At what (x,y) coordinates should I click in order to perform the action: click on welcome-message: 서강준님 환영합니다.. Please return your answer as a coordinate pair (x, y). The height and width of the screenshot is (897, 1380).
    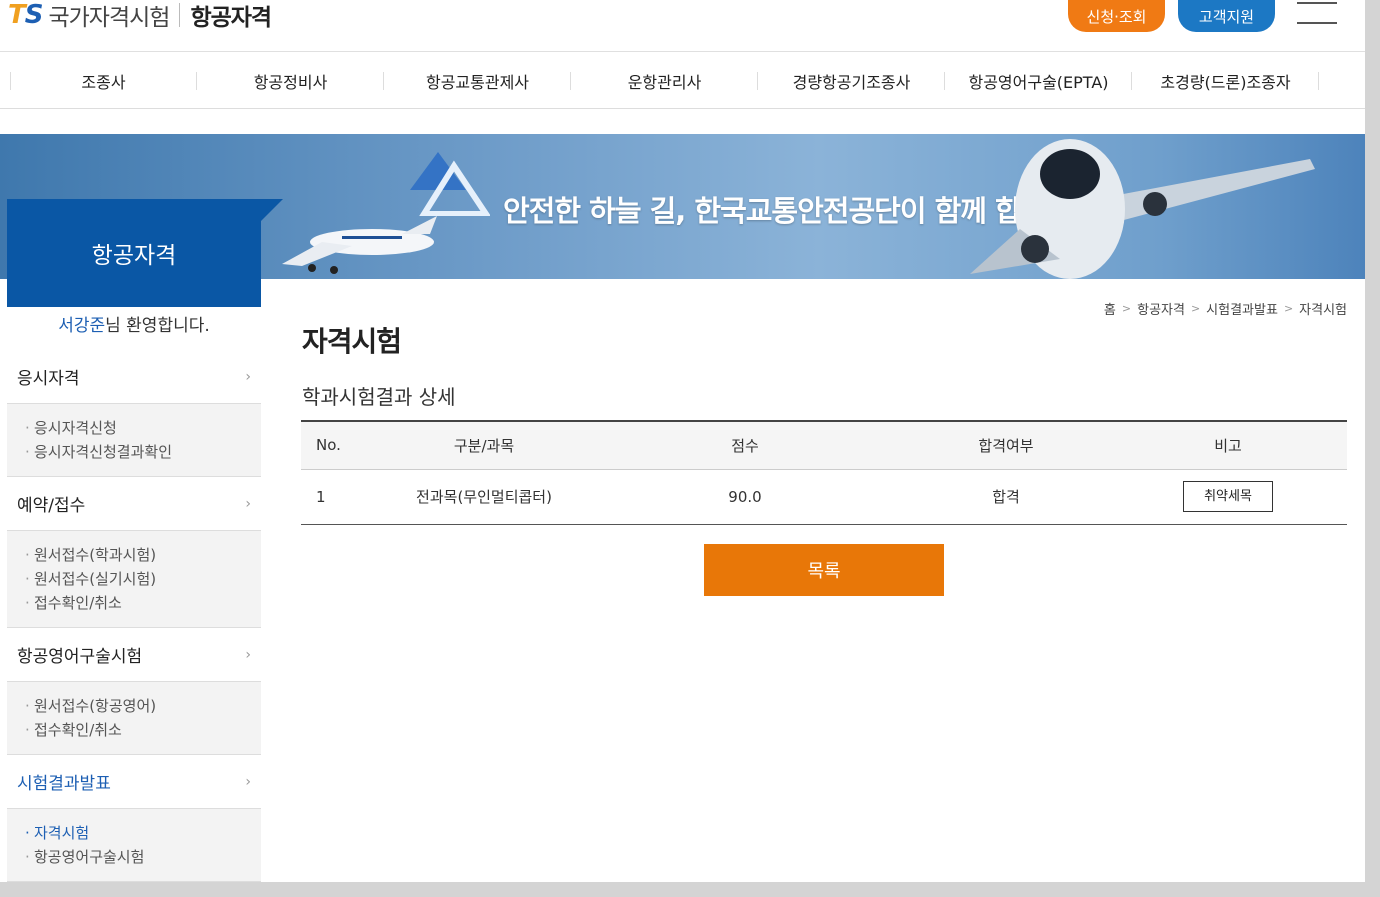
    Looking at the image, I should click on (134, 328).